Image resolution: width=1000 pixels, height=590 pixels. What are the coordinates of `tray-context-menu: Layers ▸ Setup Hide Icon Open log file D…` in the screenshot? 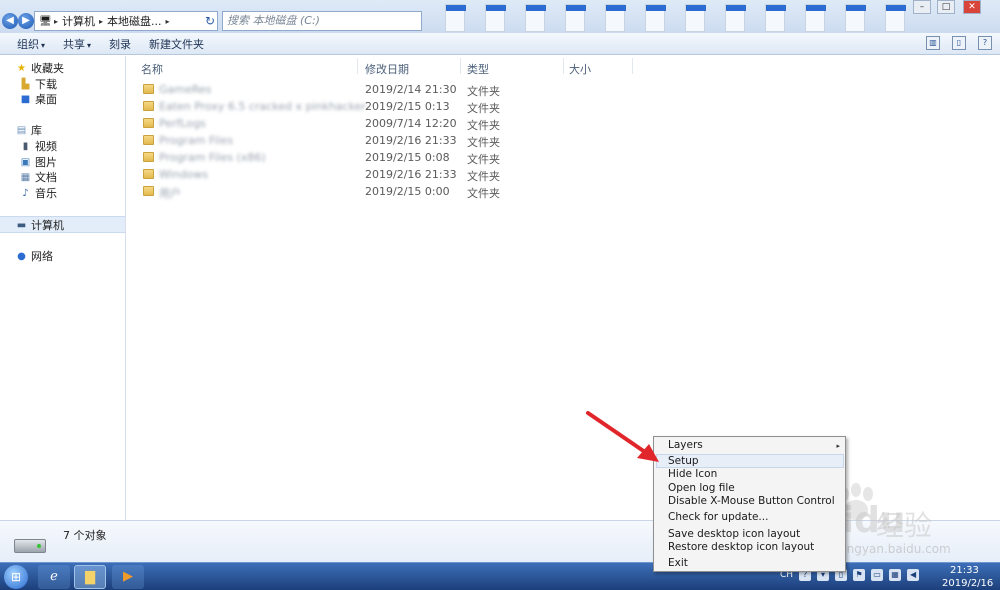 It's located at (749, 504).